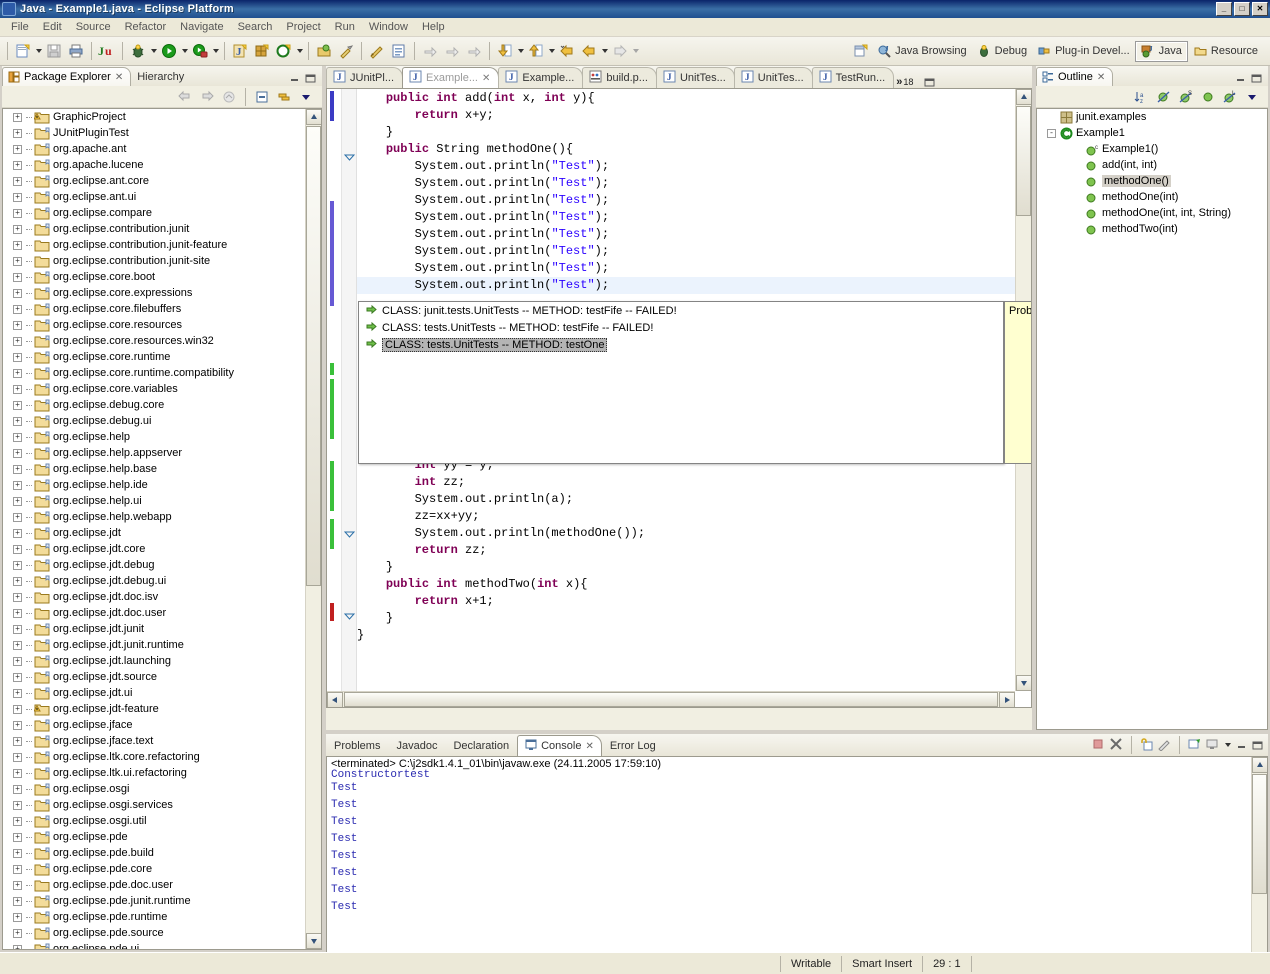 Image resolution: width=1270 pixels, height=974 pixels. What do you see at coordinates (1098, 745) in the screenshot?
I see `terminate-icon` at bounding box center [1098, 745].